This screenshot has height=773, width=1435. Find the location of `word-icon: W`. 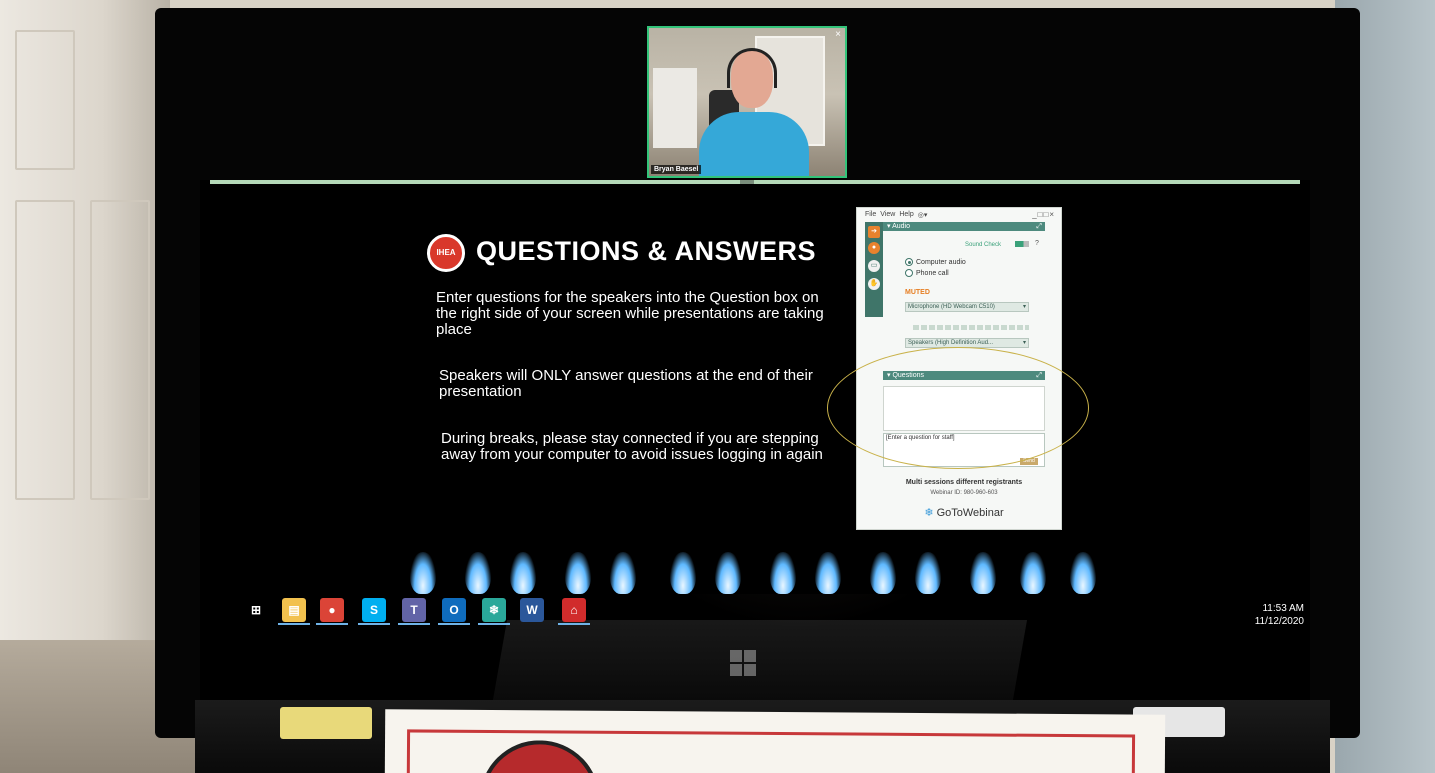

word-icon: W is located at coordinates (532, 610).